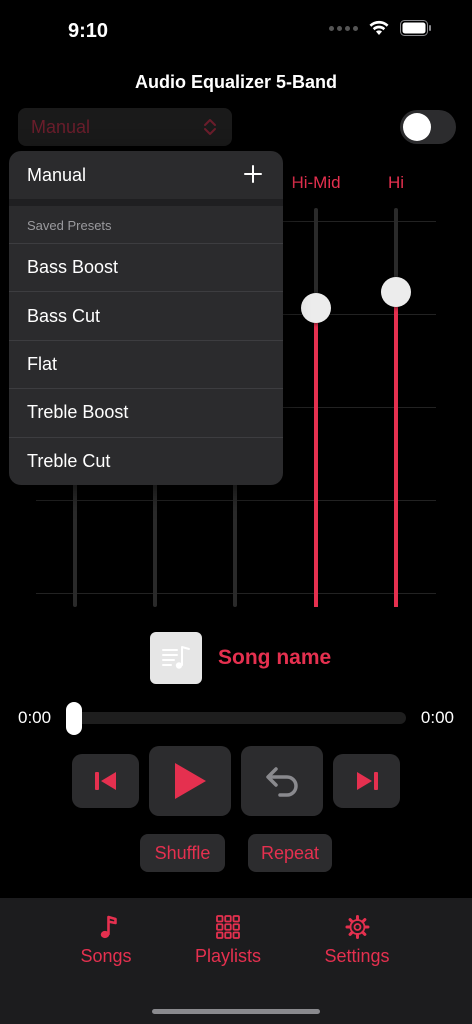 This screenshot has width=472, height=1024. Describe the element at coordinates (396, 182) in the screenshot. I see `eq-band-label: Hi` at that location.